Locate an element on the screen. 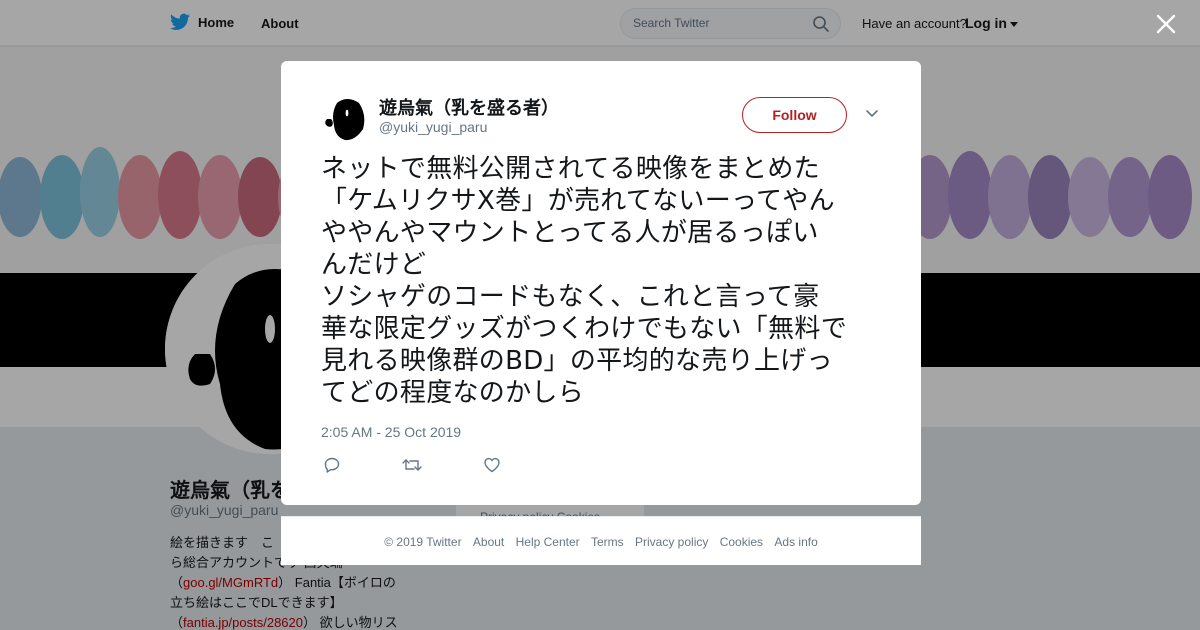 Image resolution: width=1200 pixels, height=630 pixels. footer-link-privacy-policy: Privacy policy is located at coordinates (671, 542).